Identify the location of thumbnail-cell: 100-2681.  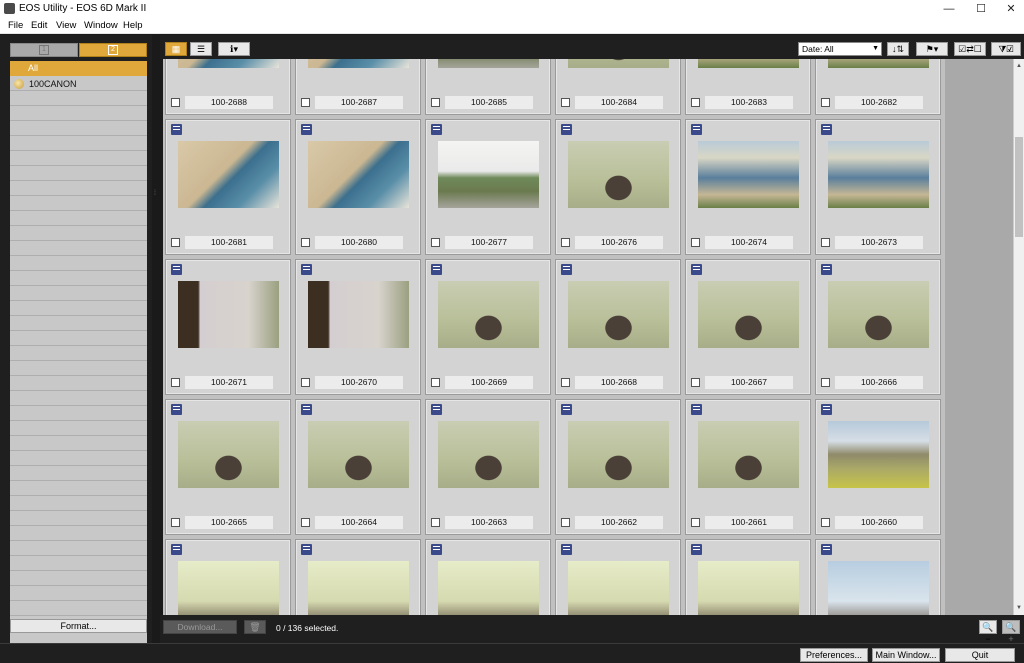
(228, 187).